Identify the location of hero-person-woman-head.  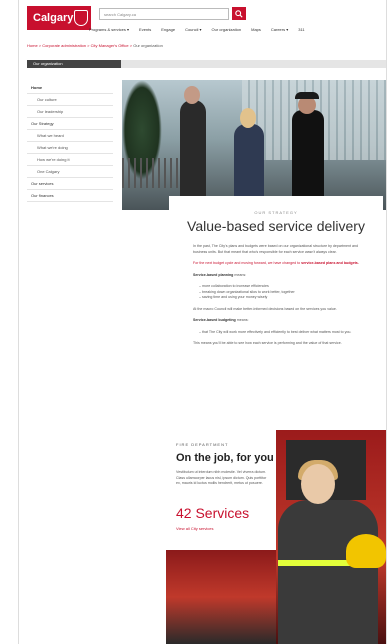
(248, 118).